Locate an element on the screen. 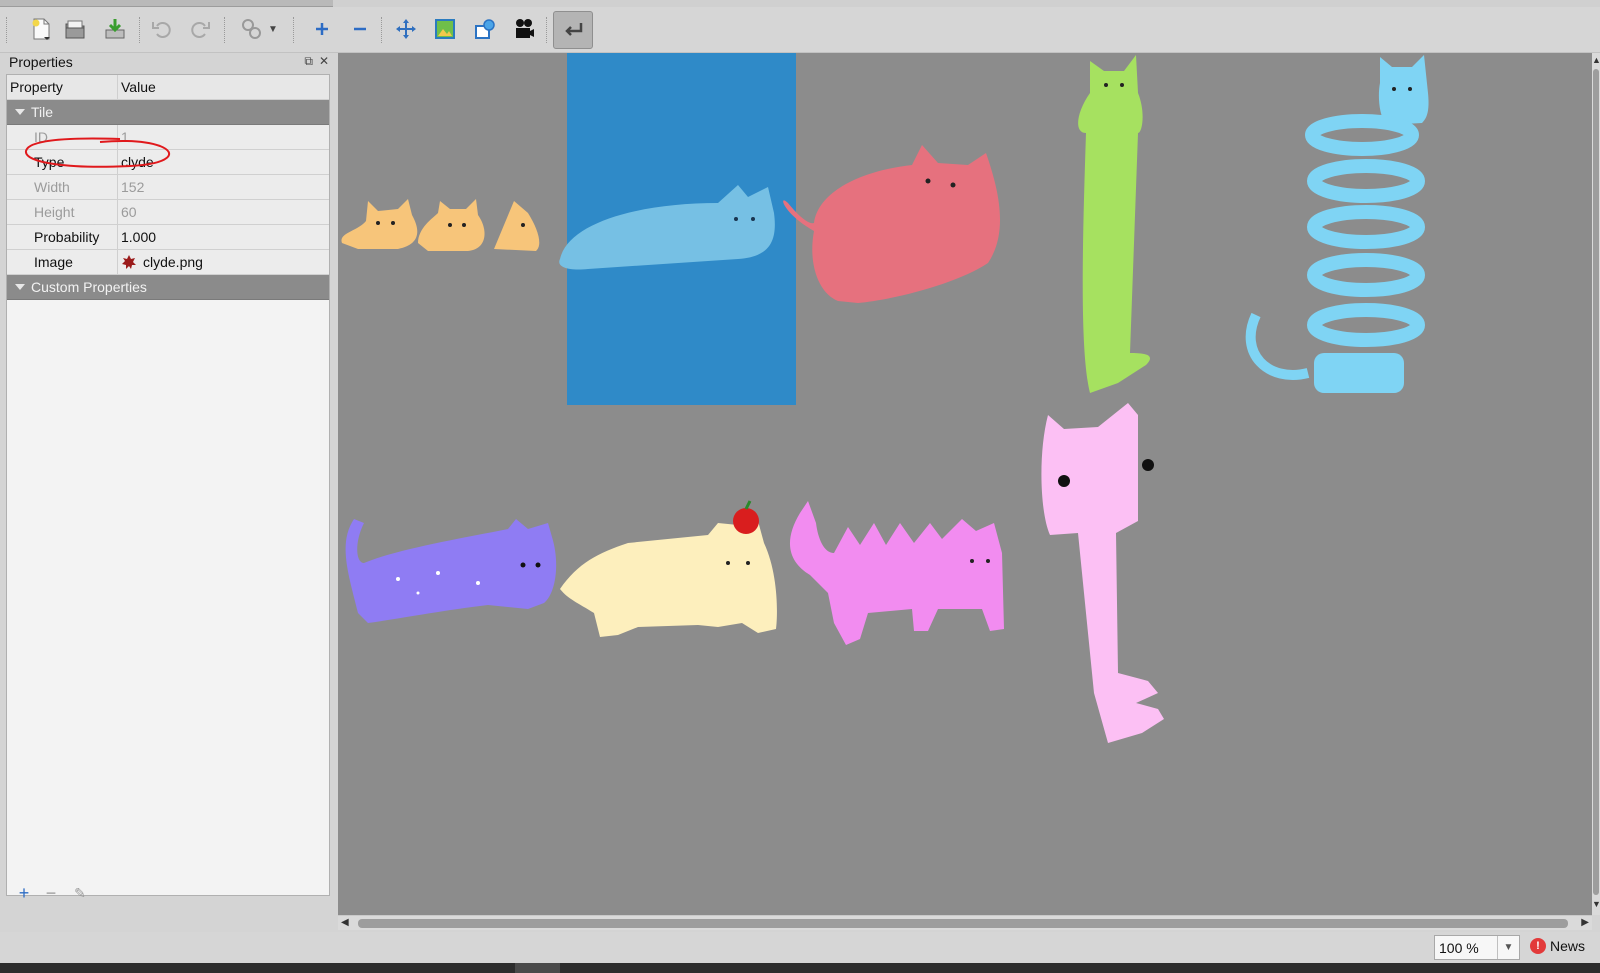  taskbar-item is located at coordinates (537, 968).